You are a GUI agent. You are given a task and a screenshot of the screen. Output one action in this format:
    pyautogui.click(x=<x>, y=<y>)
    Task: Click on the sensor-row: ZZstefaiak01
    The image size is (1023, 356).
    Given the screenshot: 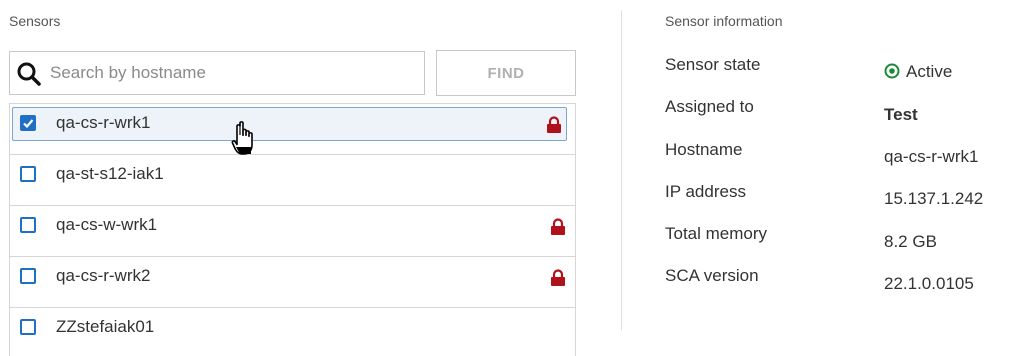 What is the action you would take?
    pyautogui.click(x=292, y=332)
    